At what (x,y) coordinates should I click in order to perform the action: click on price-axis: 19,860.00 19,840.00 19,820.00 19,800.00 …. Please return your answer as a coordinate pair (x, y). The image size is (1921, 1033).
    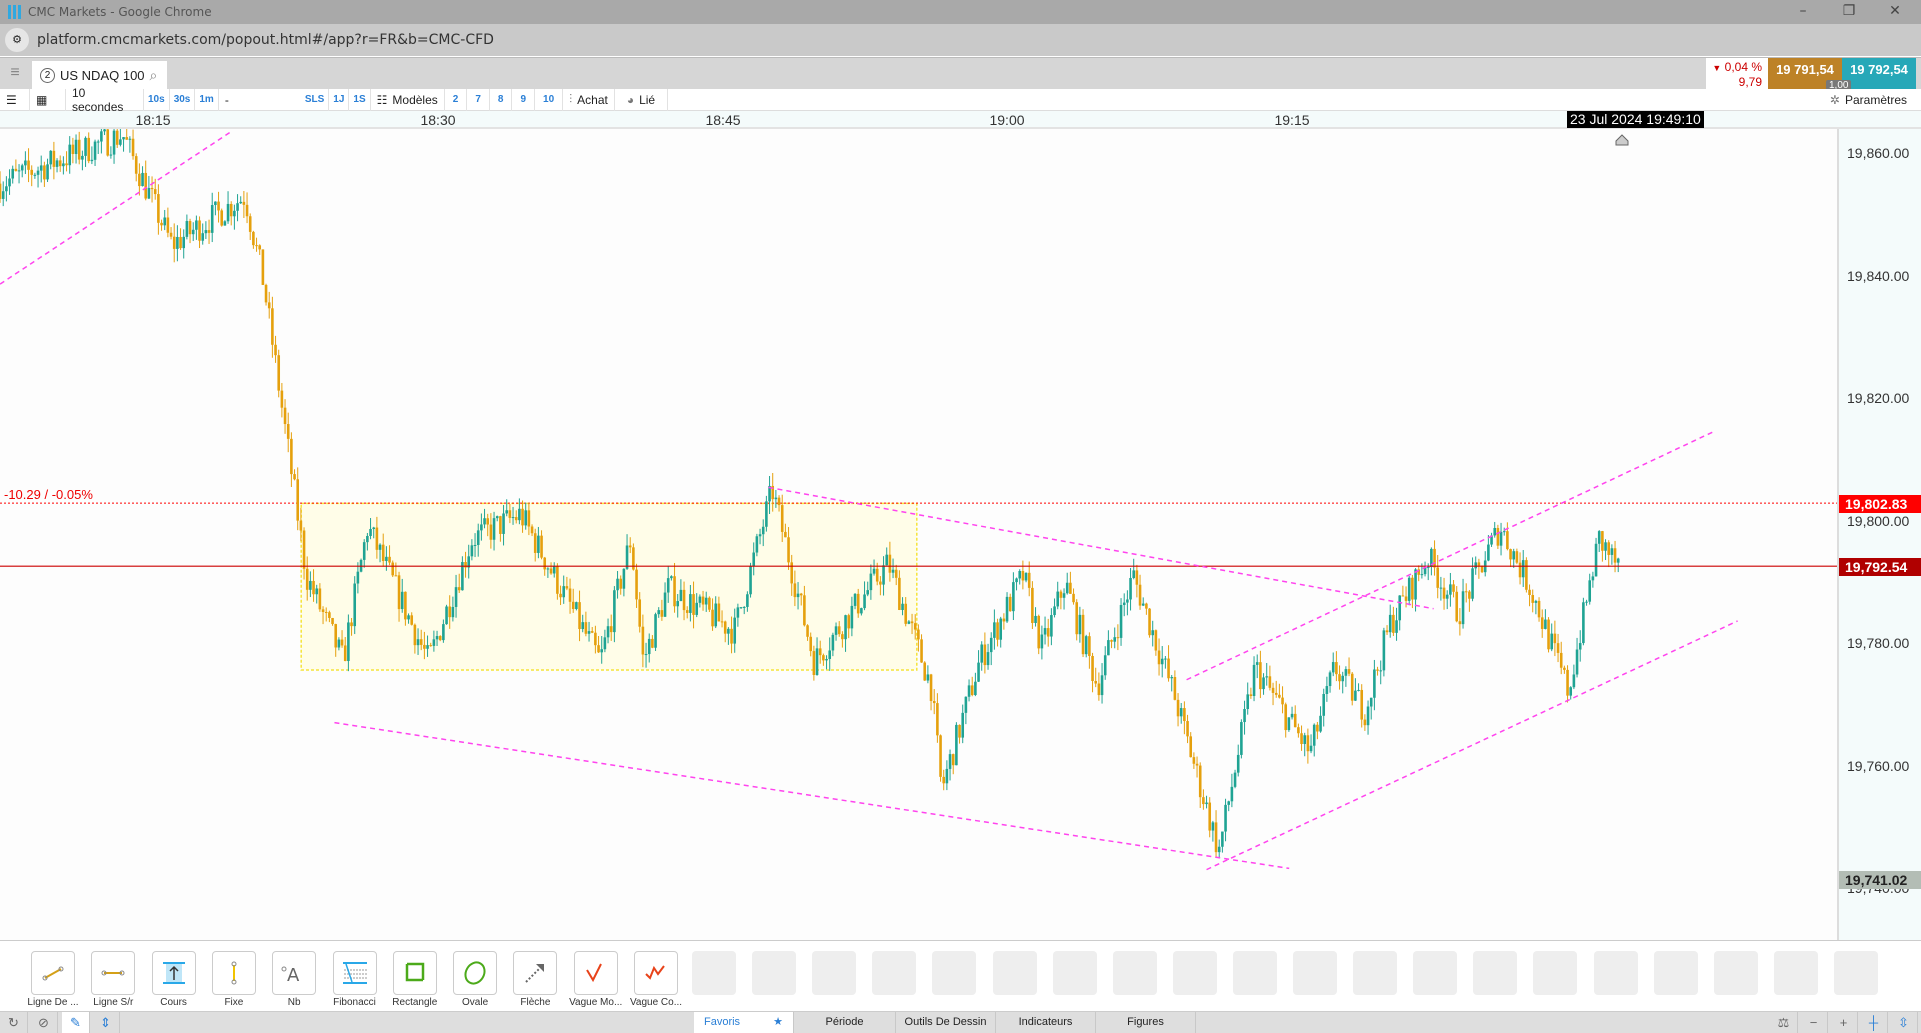
    Looking at the image, I should click on (1879, 534).